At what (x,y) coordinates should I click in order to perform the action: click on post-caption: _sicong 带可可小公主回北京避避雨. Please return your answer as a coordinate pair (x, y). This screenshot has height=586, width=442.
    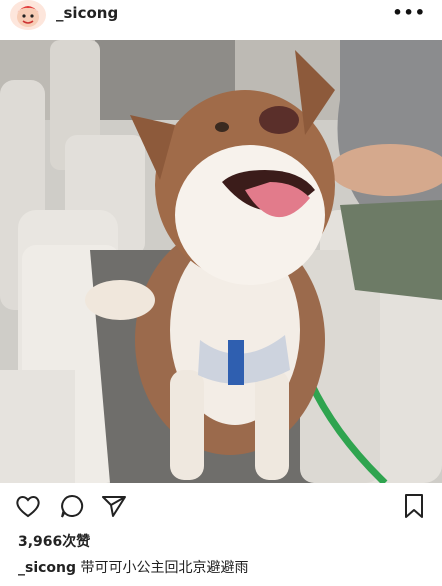
    Looking at the image, I should click on (133, 567).